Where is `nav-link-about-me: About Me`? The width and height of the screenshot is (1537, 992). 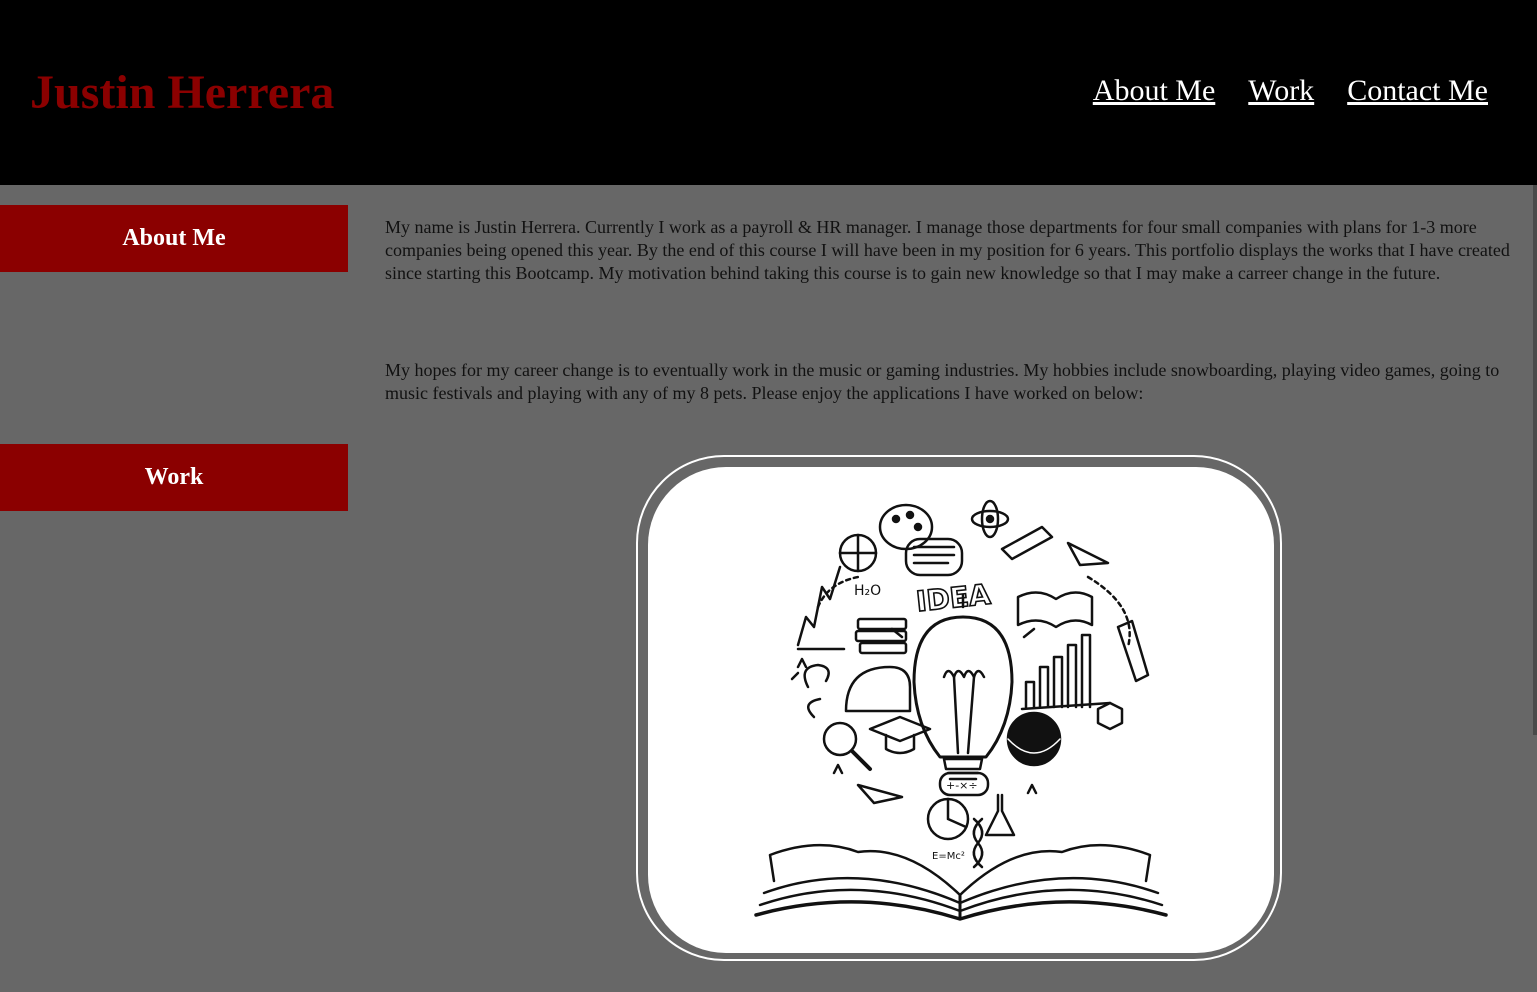
nav-link-about-me: About Me is located at coordinates (1154, 91).